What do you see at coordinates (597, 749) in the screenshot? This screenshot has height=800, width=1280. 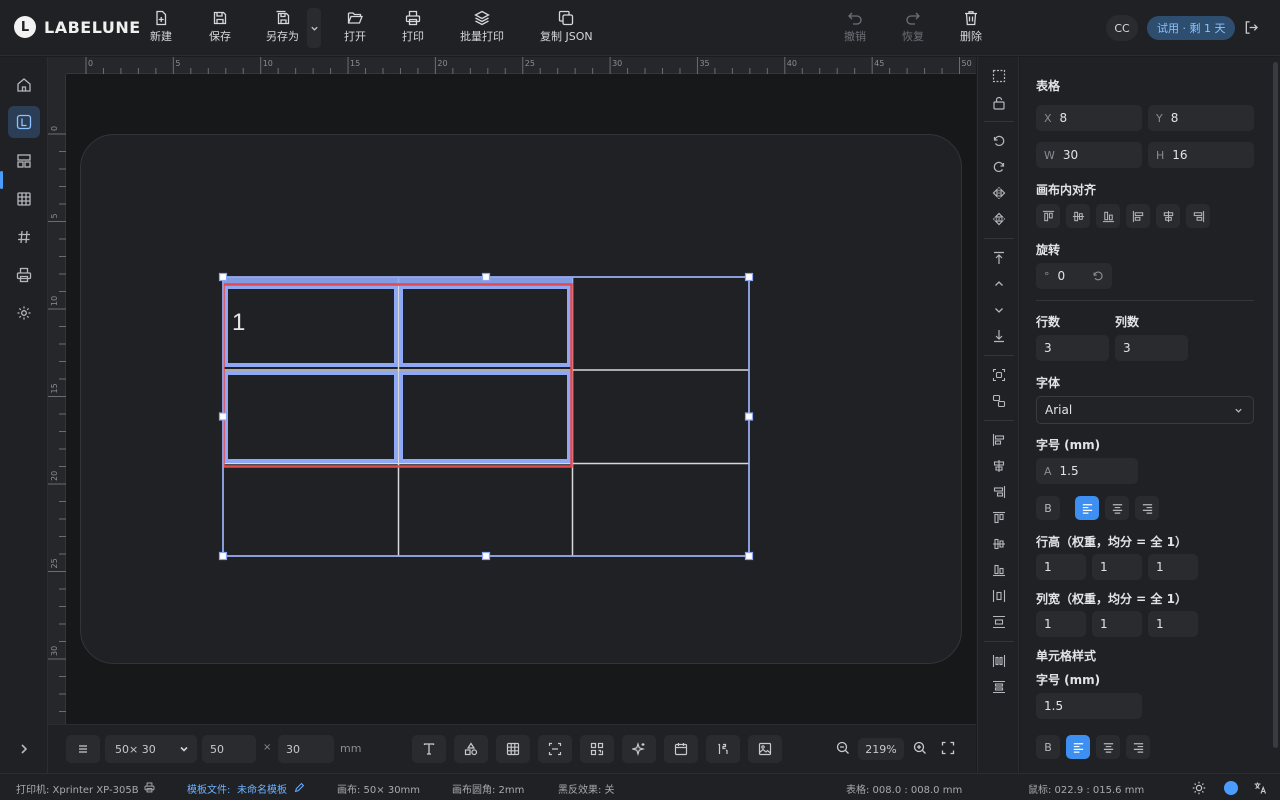 I see `add-qrcode-button` at bounding box center [597, 749].